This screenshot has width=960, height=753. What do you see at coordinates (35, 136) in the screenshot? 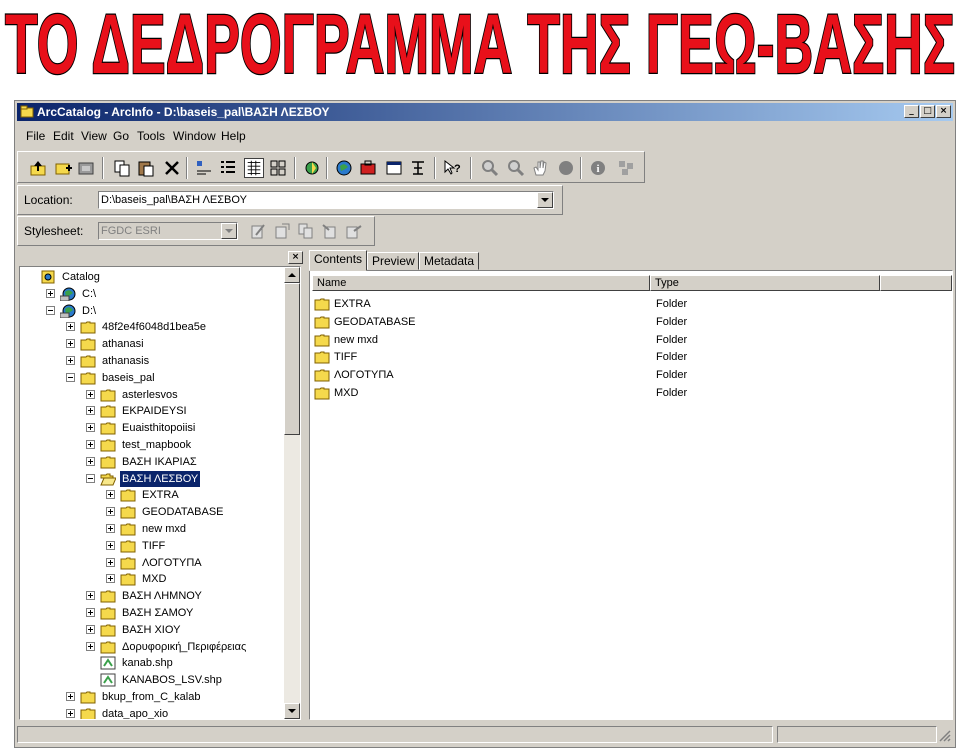
I see `menu-file: File` at bounding box center [35, 136].